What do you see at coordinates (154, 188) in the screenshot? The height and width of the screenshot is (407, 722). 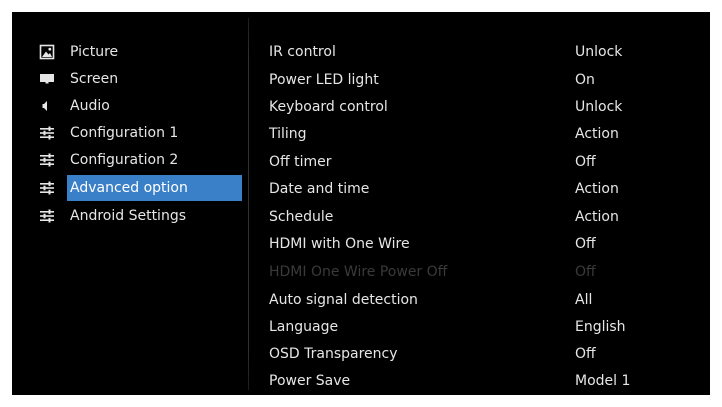 I see `menu-label: Advanced option` at bounding box center [154, 188].